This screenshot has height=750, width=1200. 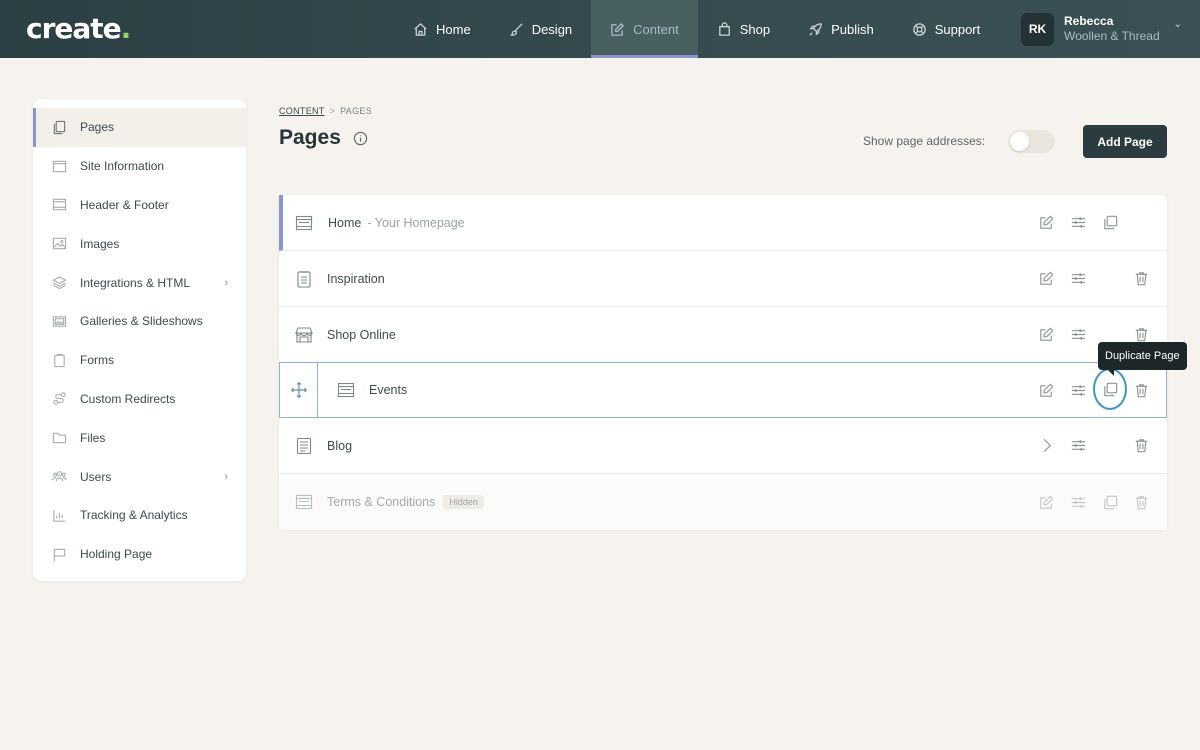 I want to click on nav-item-support: Support, so click(x=946, y=29).